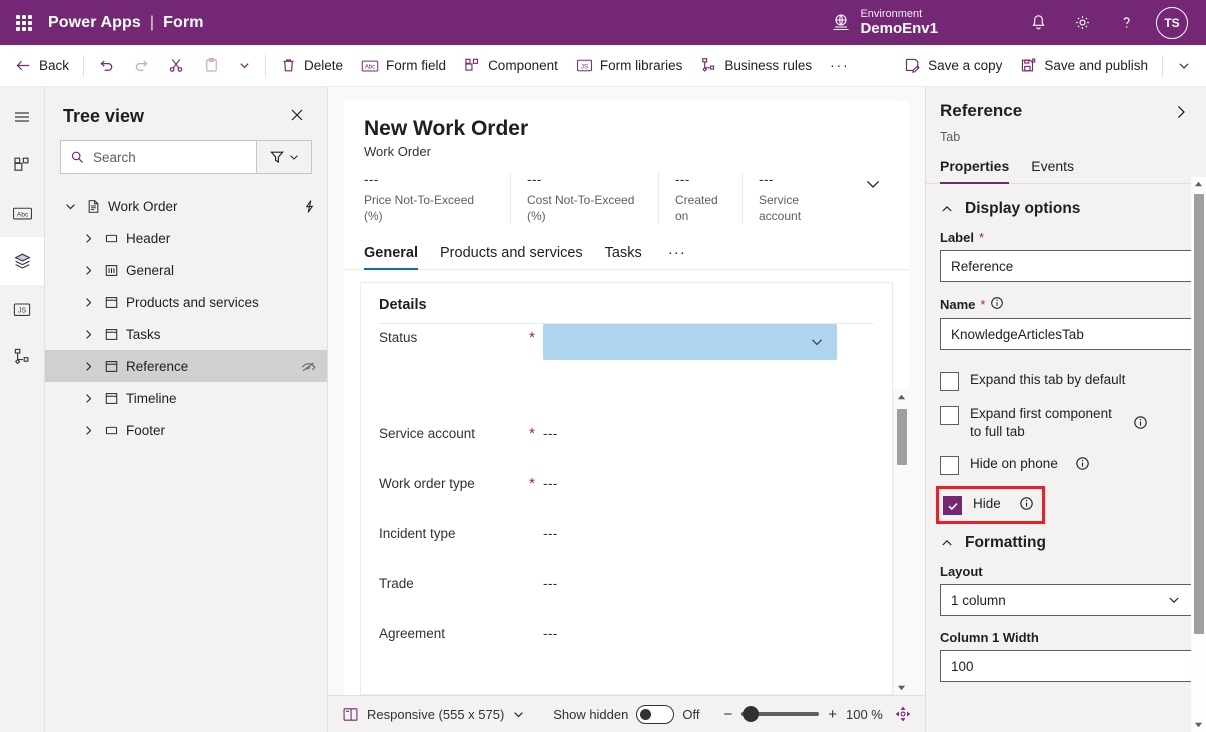 This screenshot has width=1206, height=732. I want to click on checkbox-hide-on-phone: Hide on phone, so click(1066, 465).